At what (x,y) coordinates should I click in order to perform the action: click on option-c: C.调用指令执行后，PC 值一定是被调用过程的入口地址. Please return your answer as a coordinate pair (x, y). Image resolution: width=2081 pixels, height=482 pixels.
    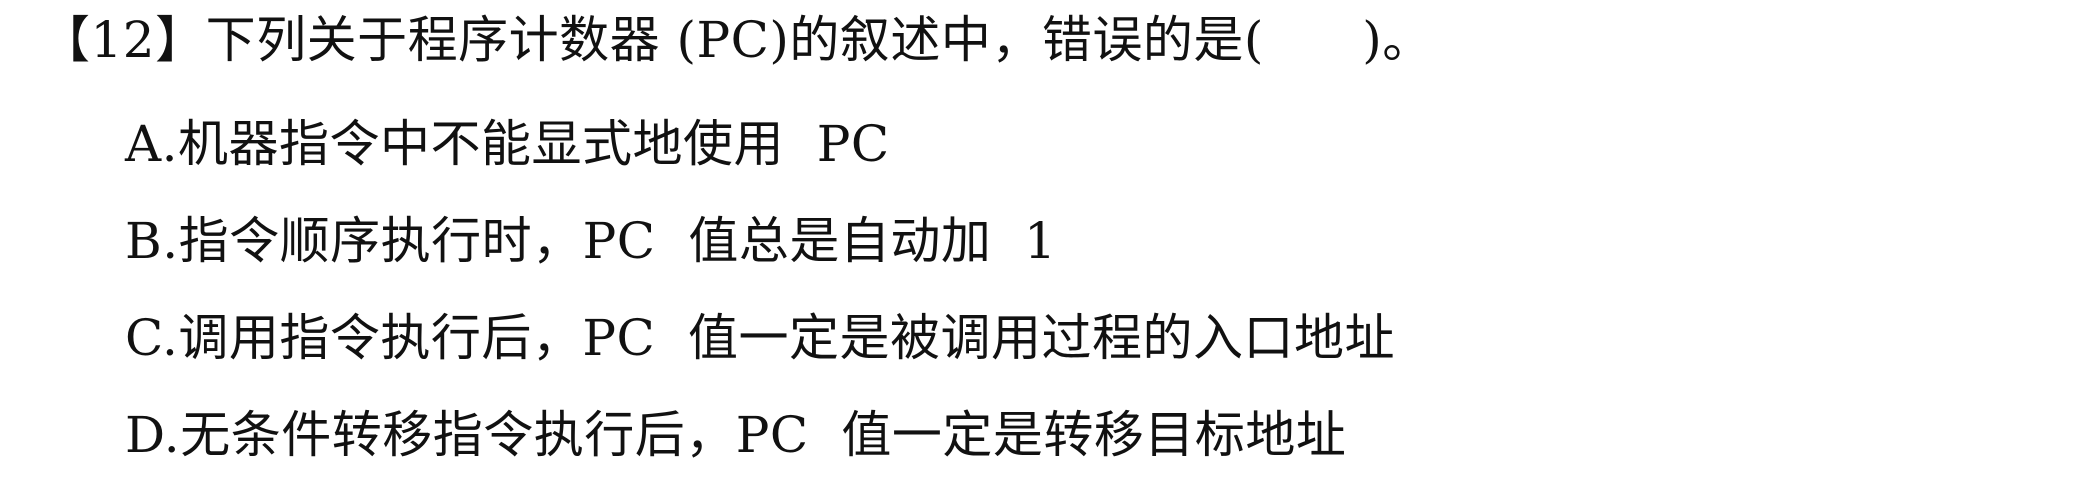
    Looking at the image, I should click on (760, 338).